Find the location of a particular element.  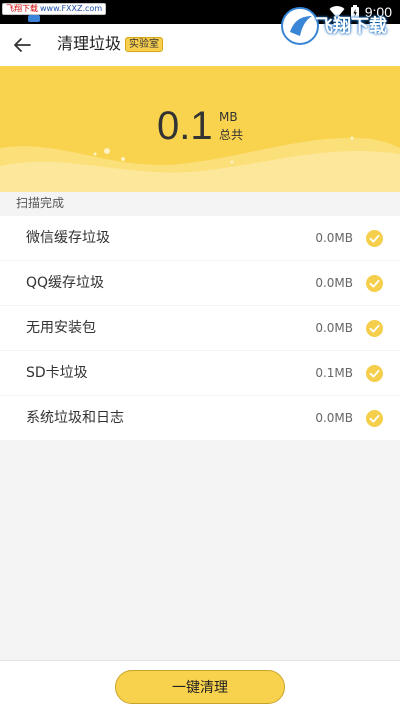

lab-badge: 实验室 is located at coordinates (144, 44).